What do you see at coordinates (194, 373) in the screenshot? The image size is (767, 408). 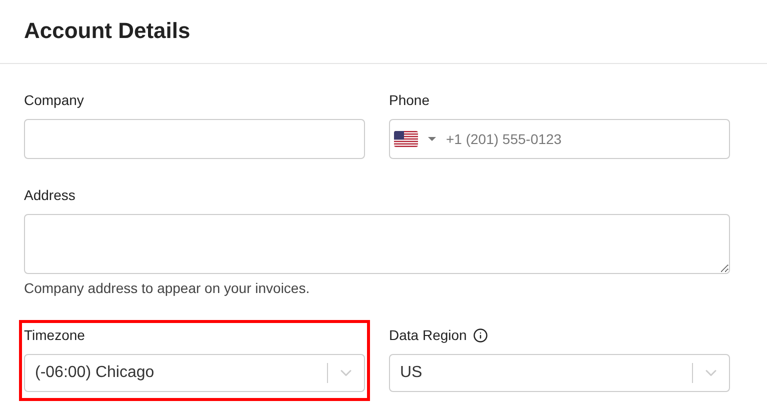 I see `dropdown-select: (-06:00) Chicago` at bounding box center [194, 373].